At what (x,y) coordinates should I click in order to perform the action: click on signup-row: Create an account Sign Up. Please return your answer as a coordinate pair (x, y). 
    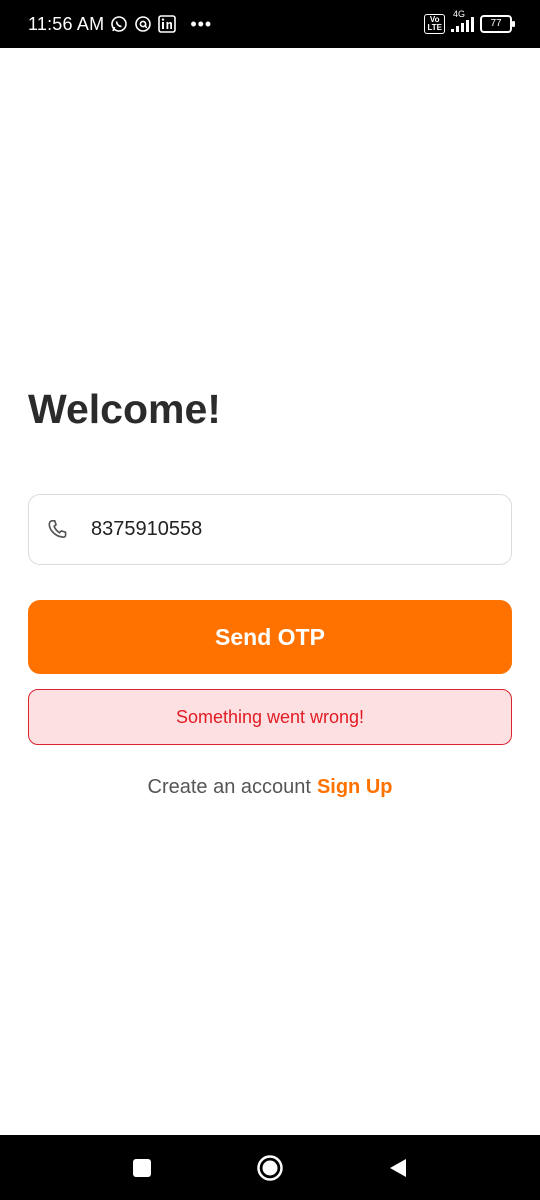
    Looking at the image, I should click on (270, 787).